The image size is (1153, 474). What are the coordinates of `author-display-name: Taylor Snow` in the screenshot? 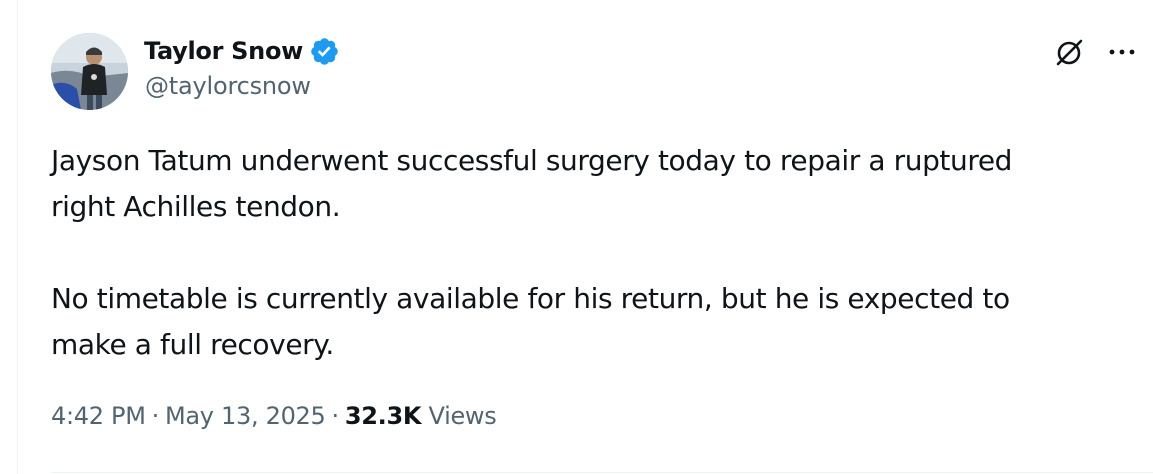 It's located at (223, 51).